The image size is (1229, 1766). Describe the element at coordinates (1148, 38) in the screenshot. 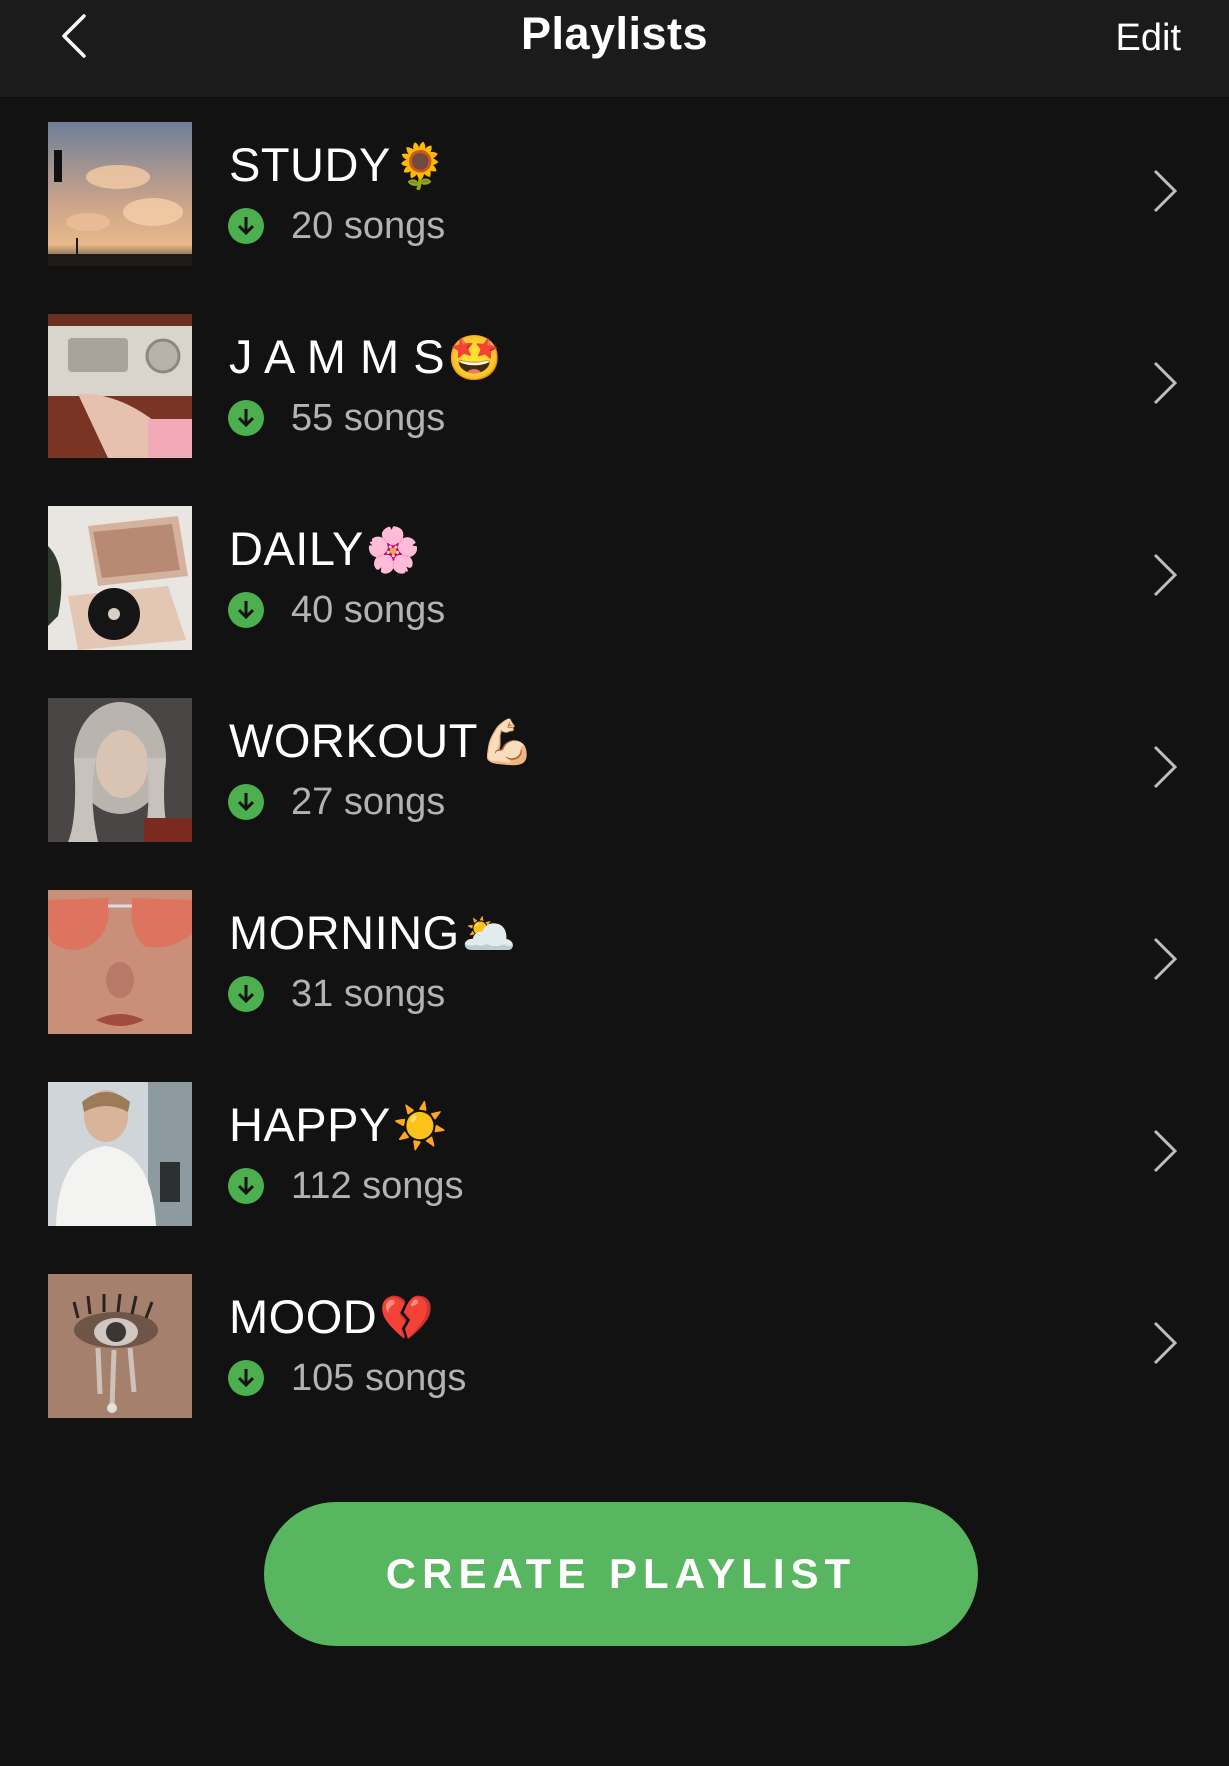

I see `edit-button: Edit` at that location.